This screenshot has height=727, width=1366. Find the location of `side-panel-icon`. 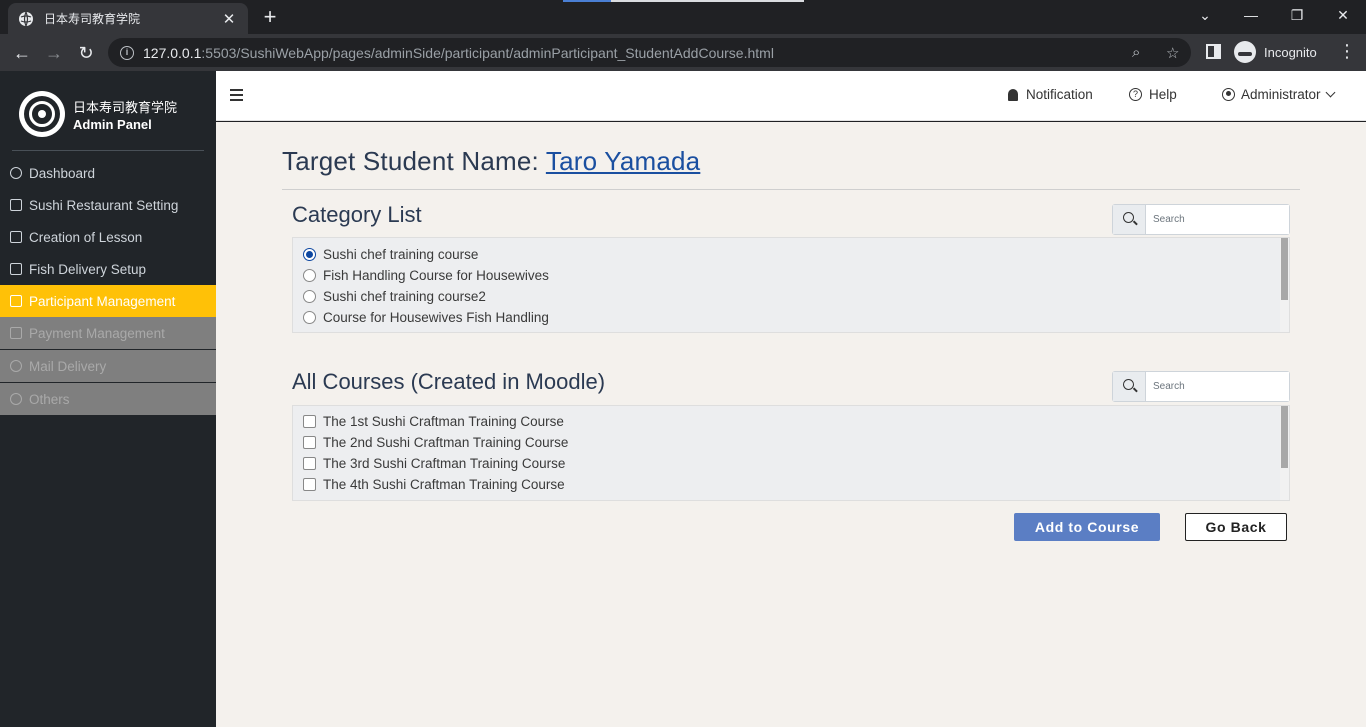

side-panel-icon is located at coordinates (1213, 51).